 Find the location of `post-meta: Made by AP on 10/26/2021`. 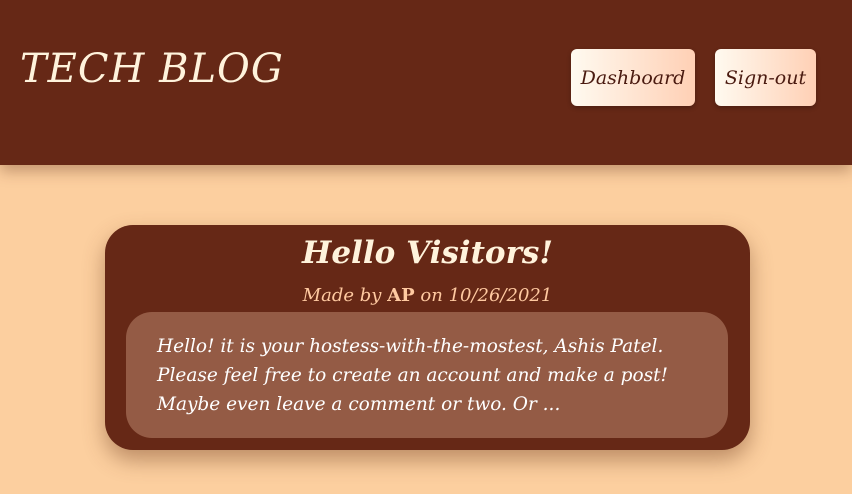

post-meta: Made by AP on 10/26/2021 is located at coordinates (427, 295).